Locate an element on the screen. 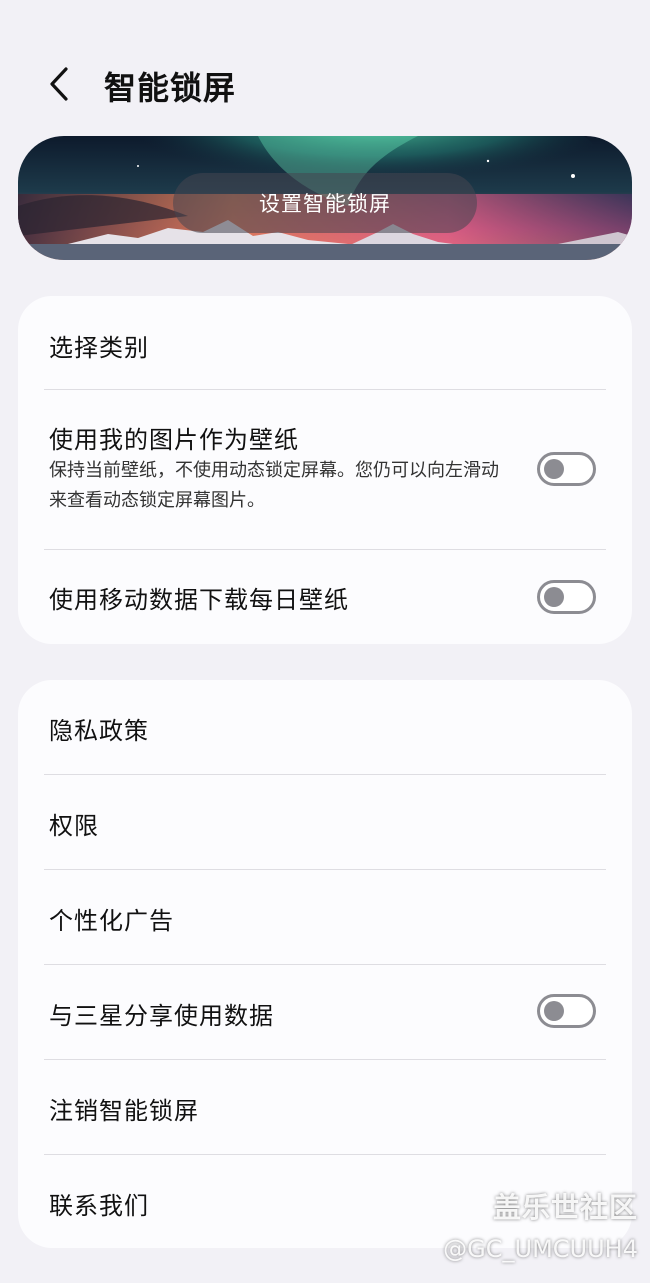 Image resolution: width=650 pixels, height=1283 pixels. share-with-samsung-item: 与三星分享使用数据 is located at coordinates (325, 1012).